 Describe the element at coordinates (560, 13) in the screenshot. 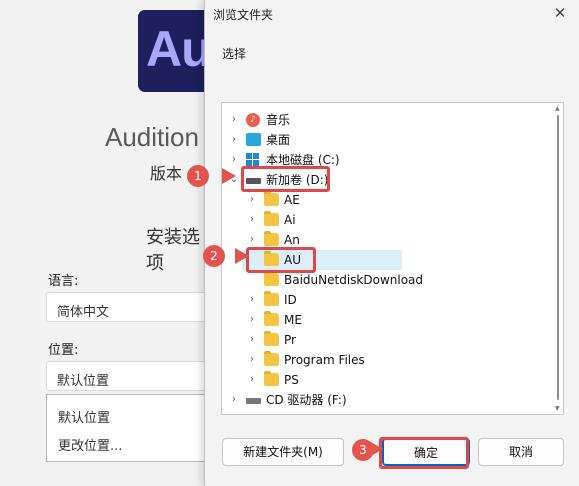

I see `close-icon: ✕` at that location.